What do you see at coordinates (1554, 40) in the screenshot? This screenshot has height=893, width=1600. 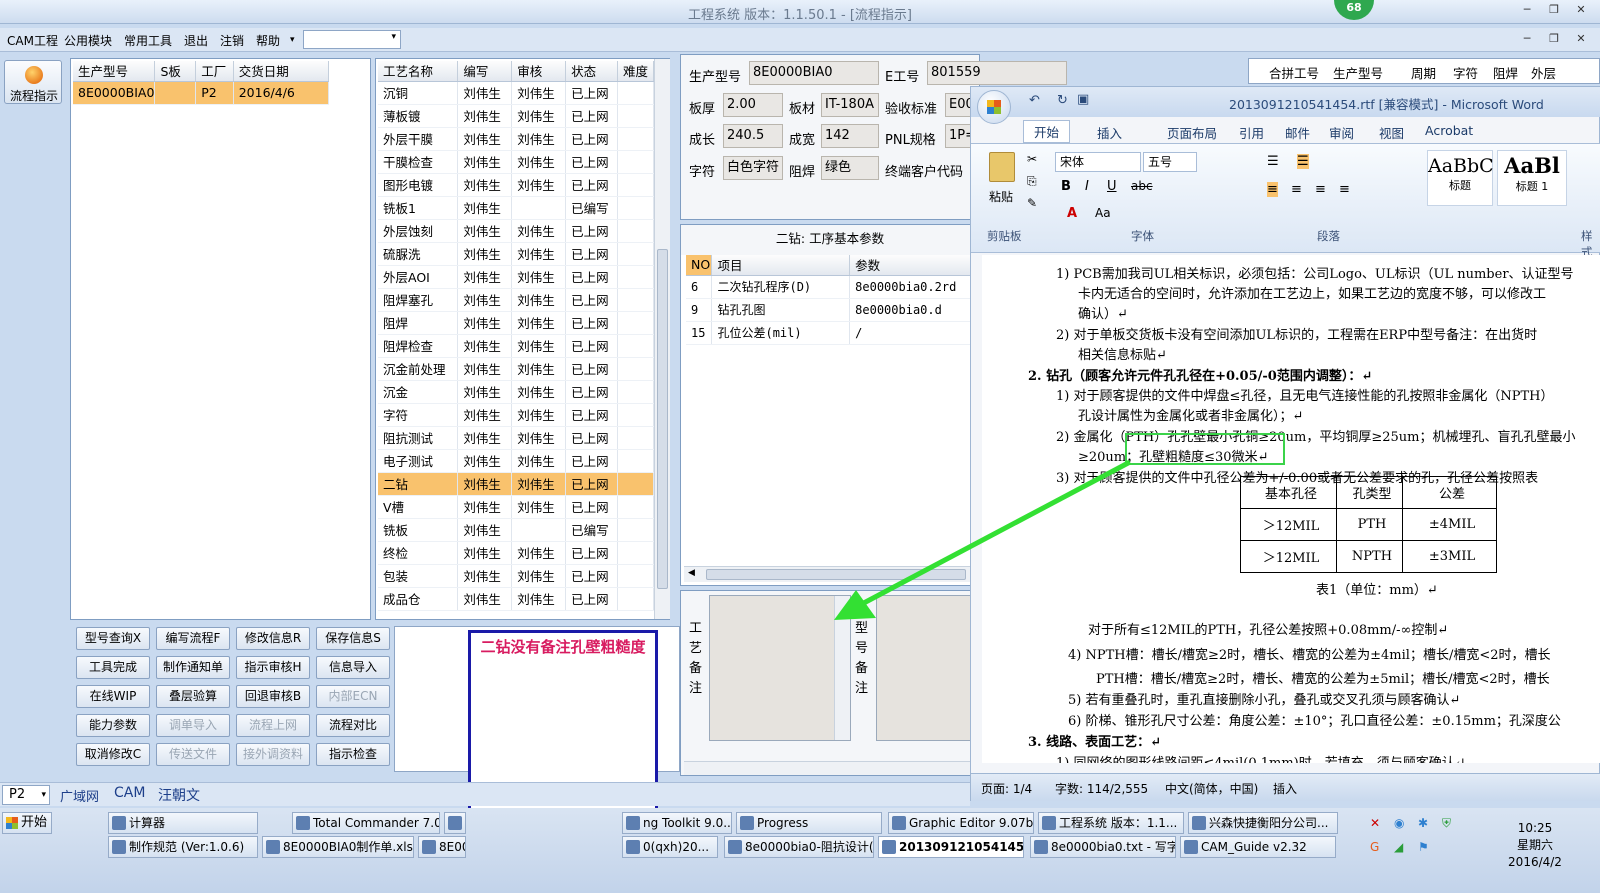 I see `mdi-restore-icon: ❐` at bounding box center [1554, 40].